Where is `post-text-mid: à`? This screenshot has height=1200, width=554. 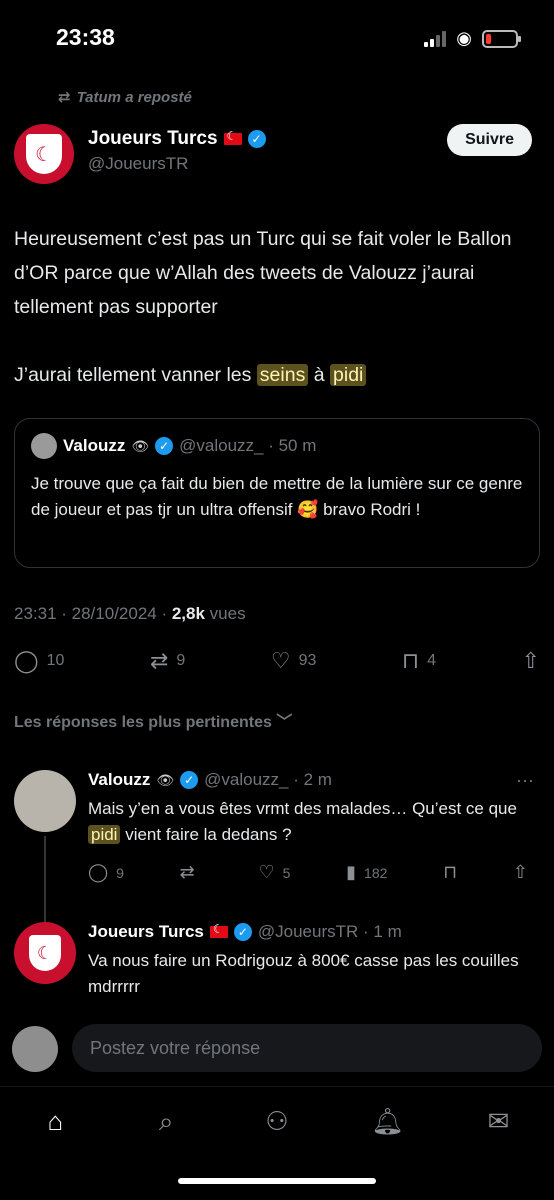 post-text-mid: à is located at coordinates (319, 375).